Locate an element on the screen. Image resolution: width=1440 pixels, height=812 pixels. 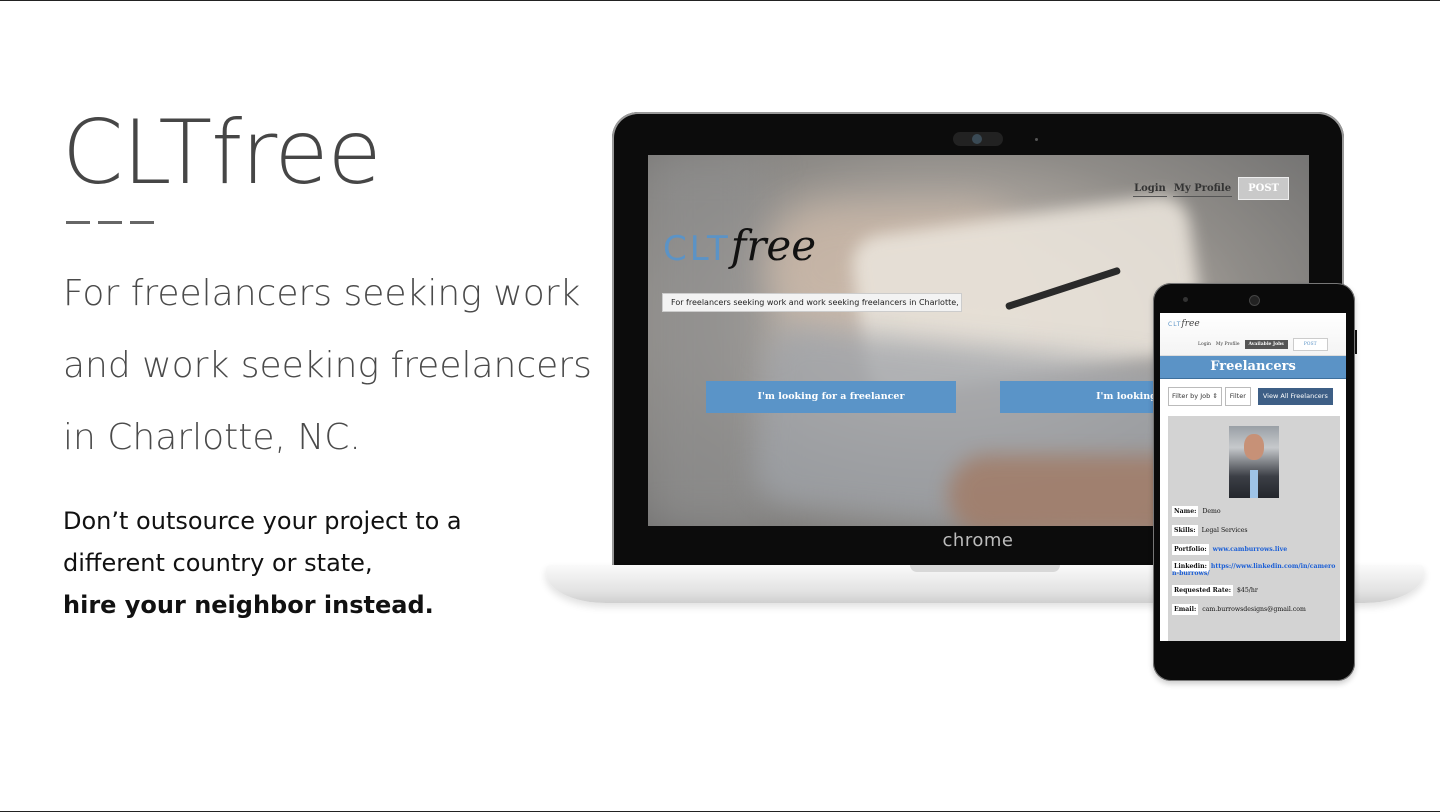
filter-job-select: Filter by Job ⇕ is located at coordinates (1195, 396).